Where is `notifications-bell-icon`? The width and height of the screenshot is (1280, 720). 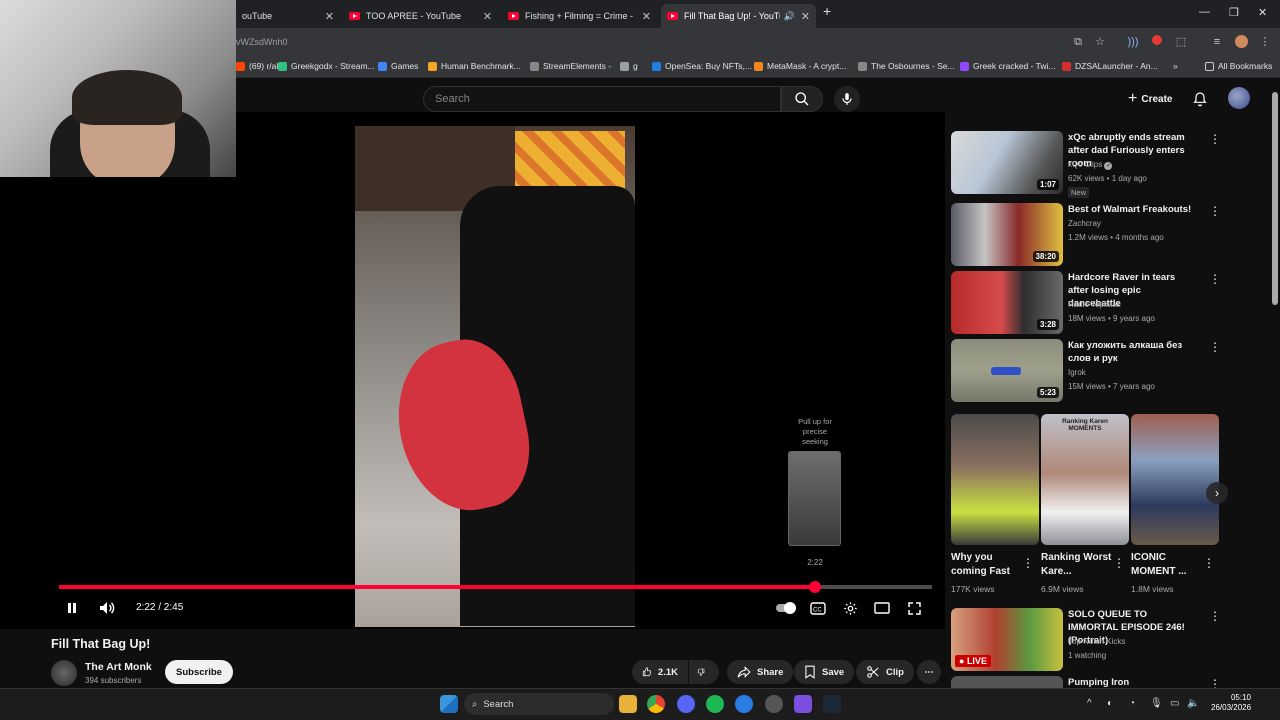 notifications-bell-icon is located at coordinates (1200, 99).